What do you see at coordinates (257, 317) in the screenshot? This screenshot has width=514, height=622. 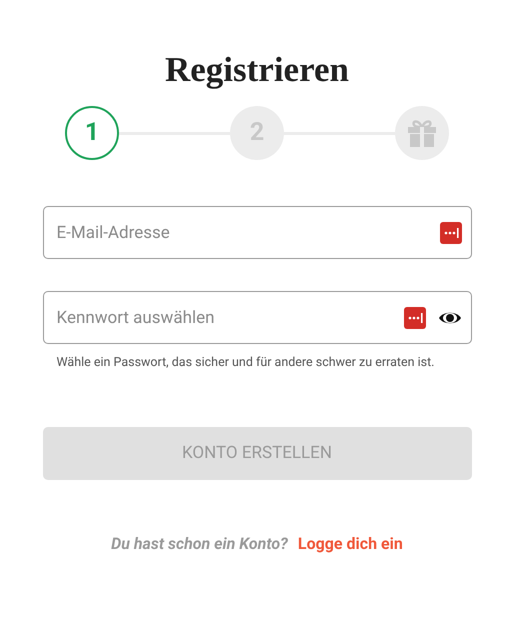 I see `password-field: Kennwort auswählen` at bounding box center [257, 317].